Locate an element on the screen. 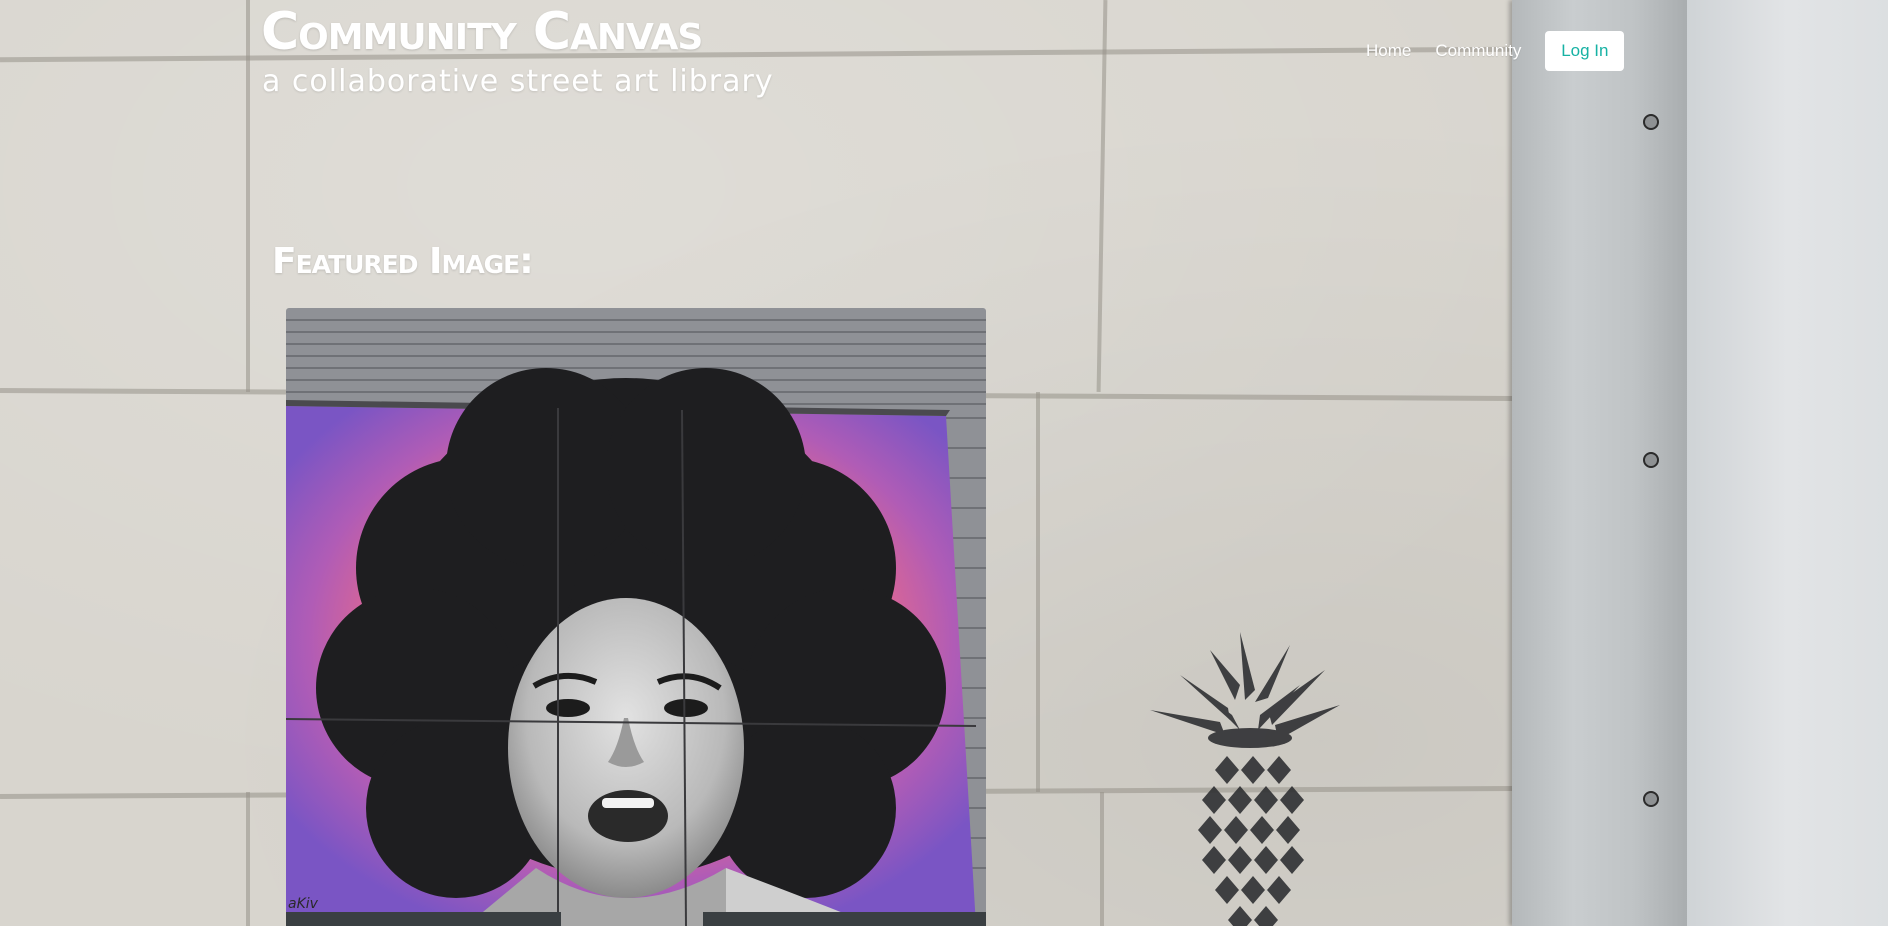 This screenshot has height=926, width=1888. metal-pole is located at coordinates (1599, 463).